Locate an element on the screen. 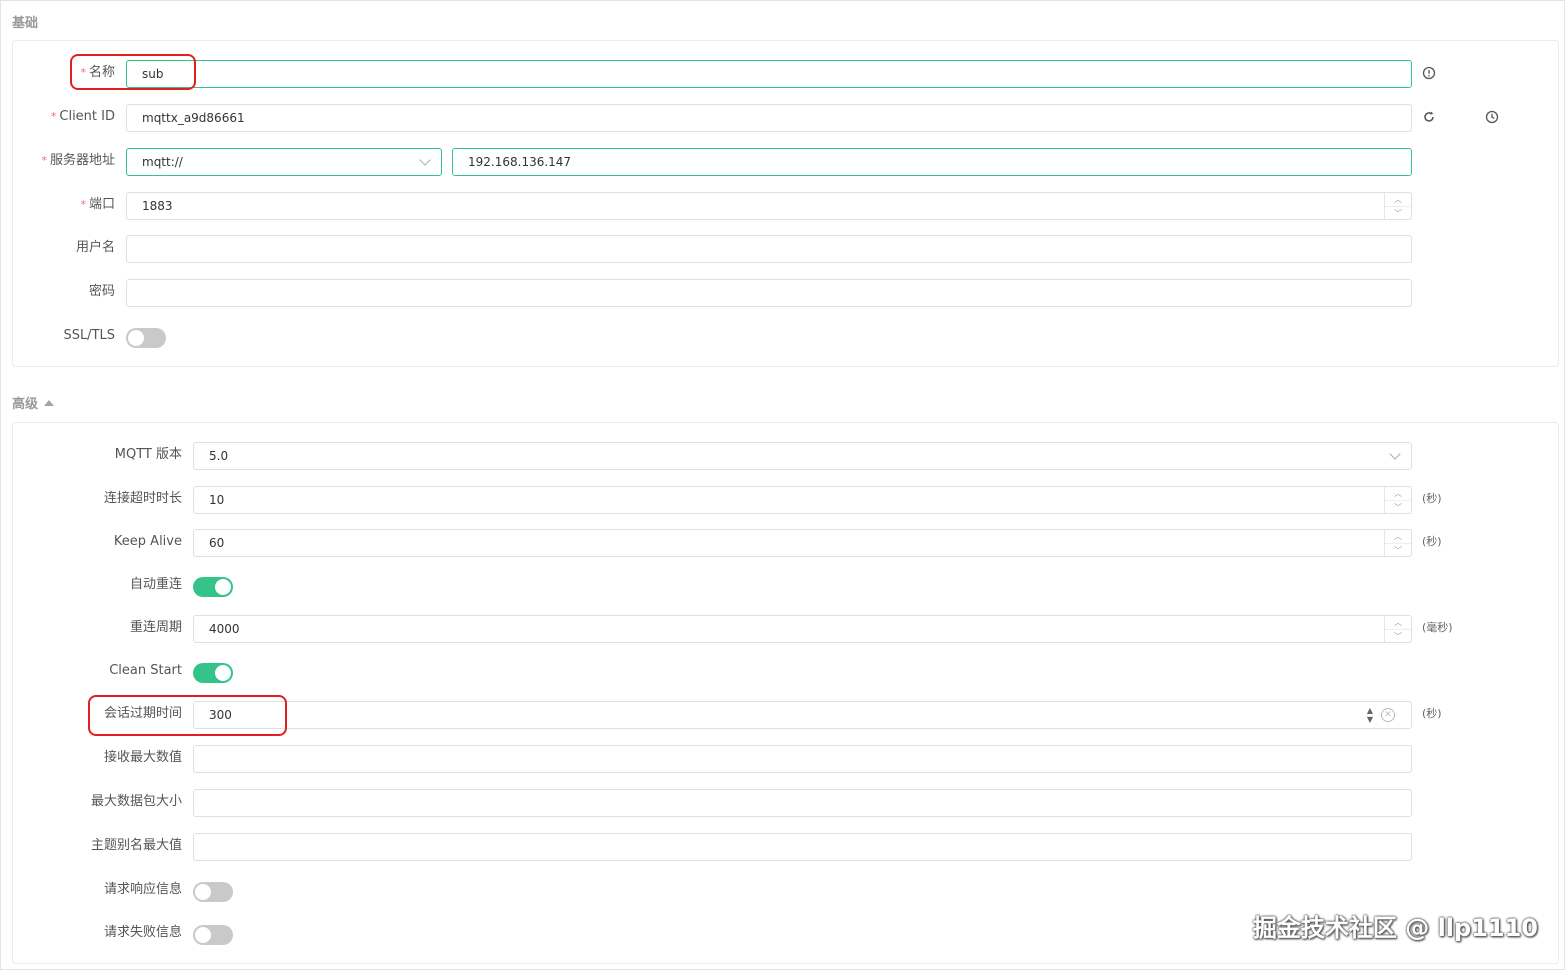 The height and width of the screenshot is (970, 1565). name-highlight-box is located at coordinates (133, 72).